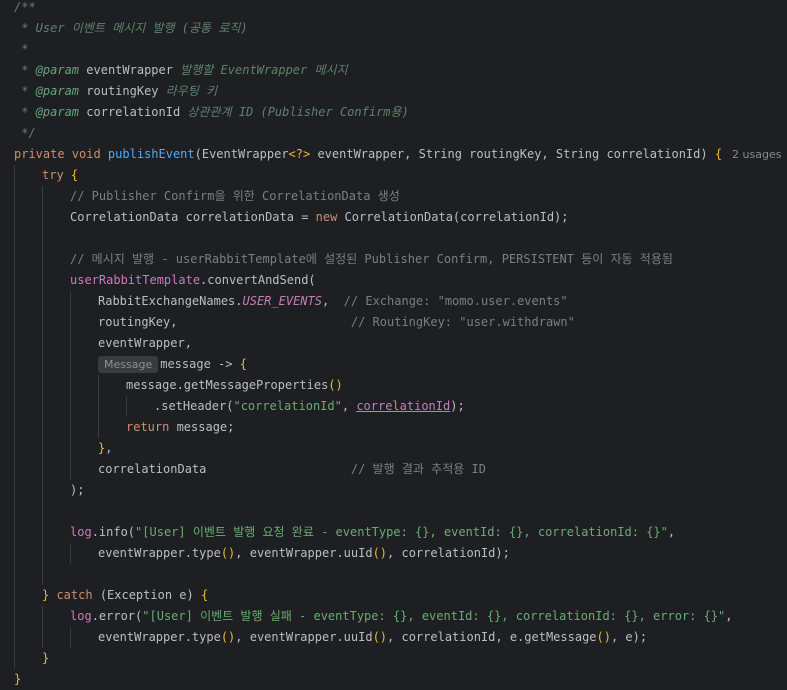 This screenshot has height=690, width=787. I want to click on code-token: CorrelationData correlationData =, so click(193, 217).